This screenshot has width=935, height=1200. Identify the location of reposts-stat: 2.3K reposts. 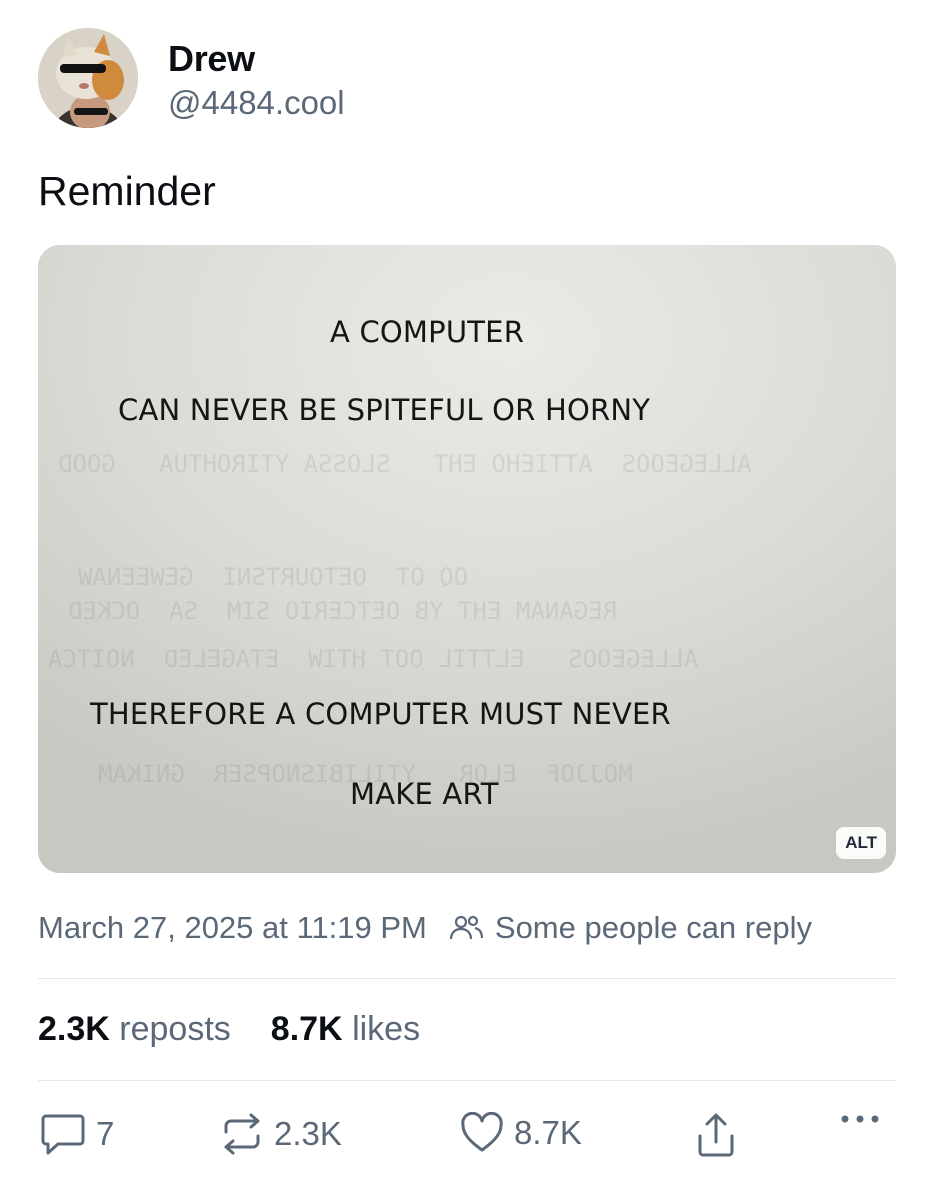
(134, 1029).